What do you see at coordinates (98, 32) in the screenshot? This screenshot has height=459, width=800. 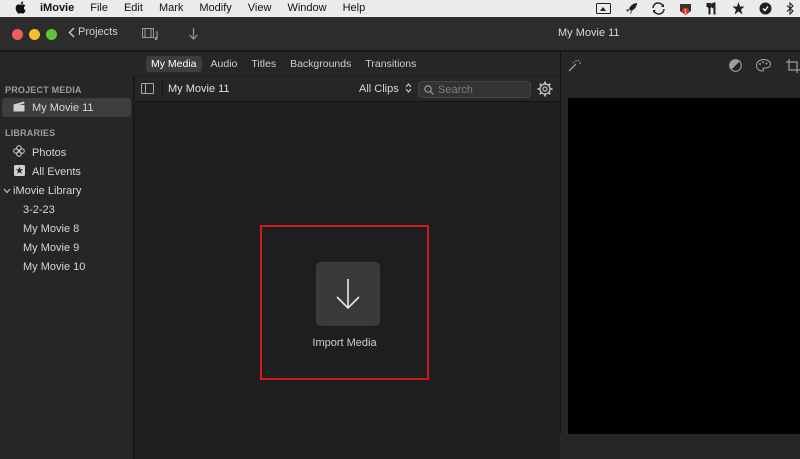 I see `projects-label: Projects` at bounding box center [98, 32].